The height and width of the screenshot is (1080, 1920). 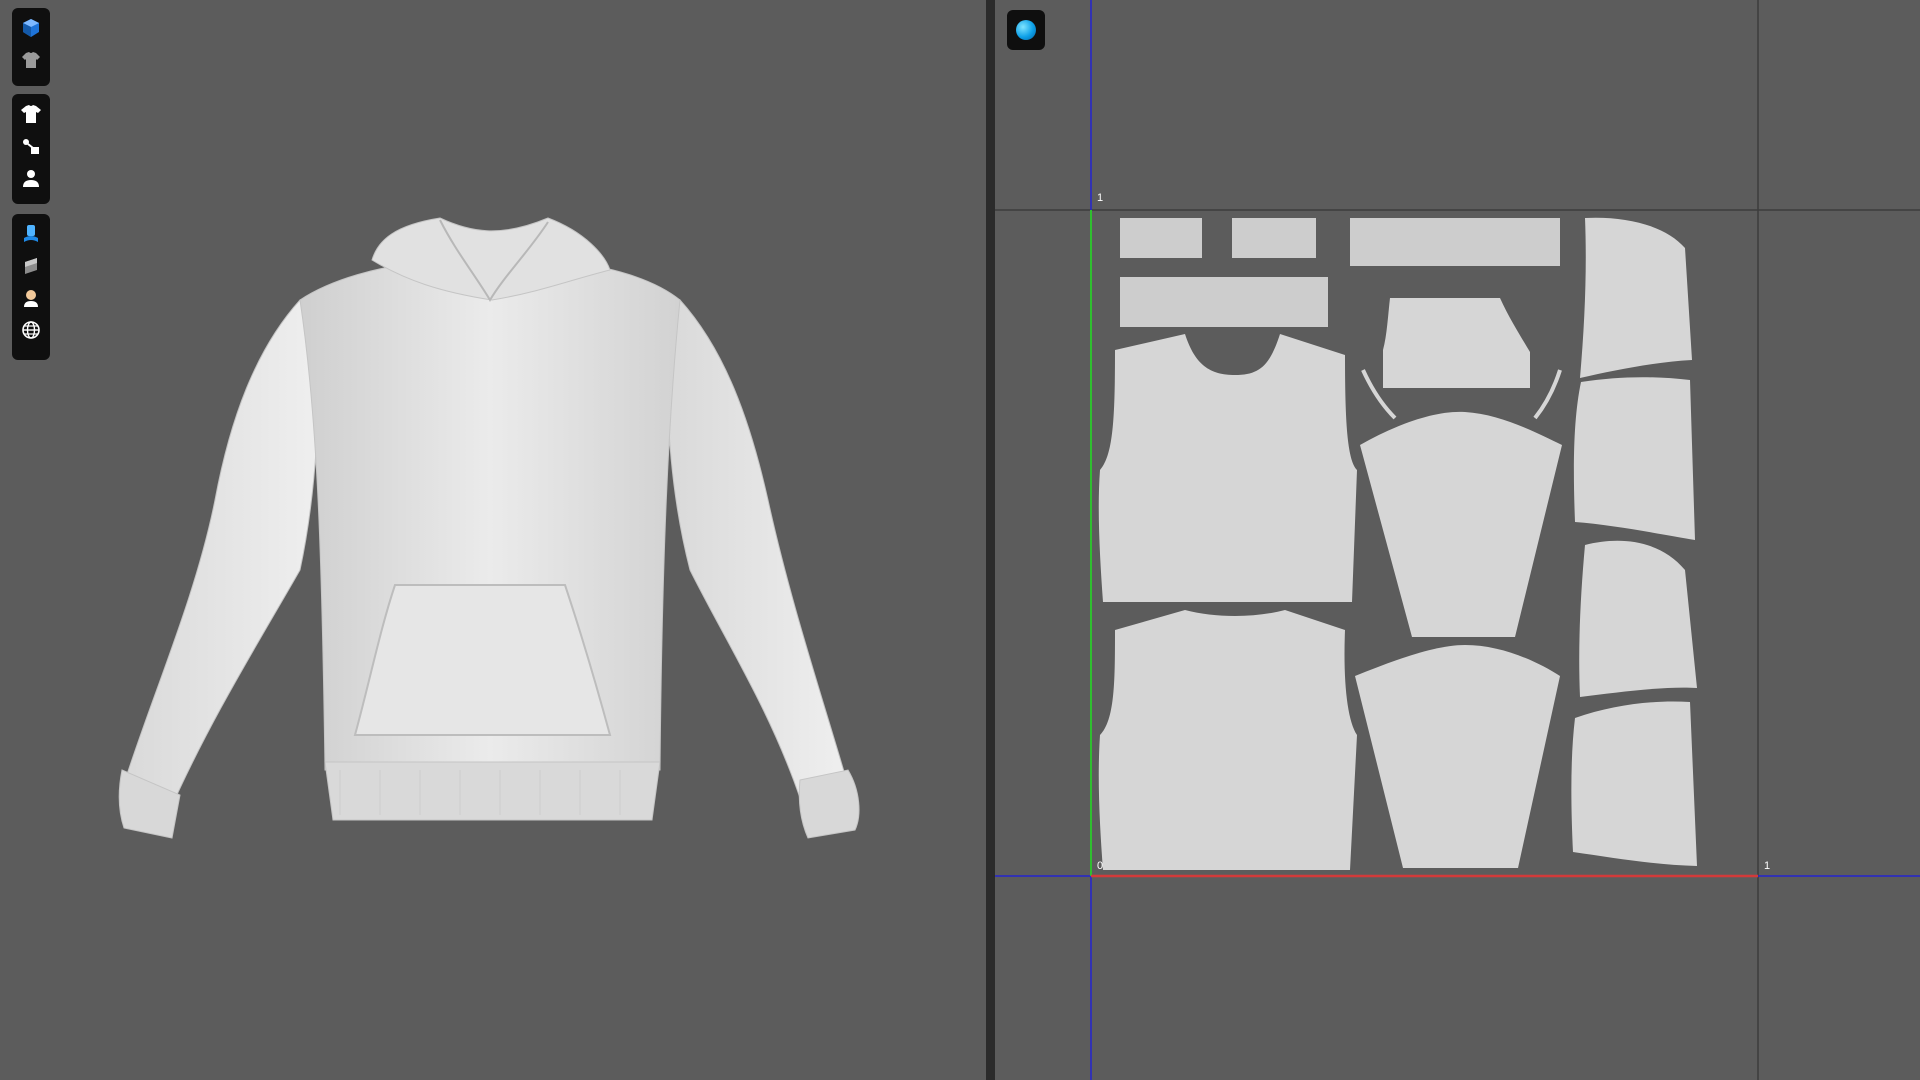 What do you see at coordinates (990, 540) in the screenshot?
I see `viewport-splitter` at bounding box center [990, 540].